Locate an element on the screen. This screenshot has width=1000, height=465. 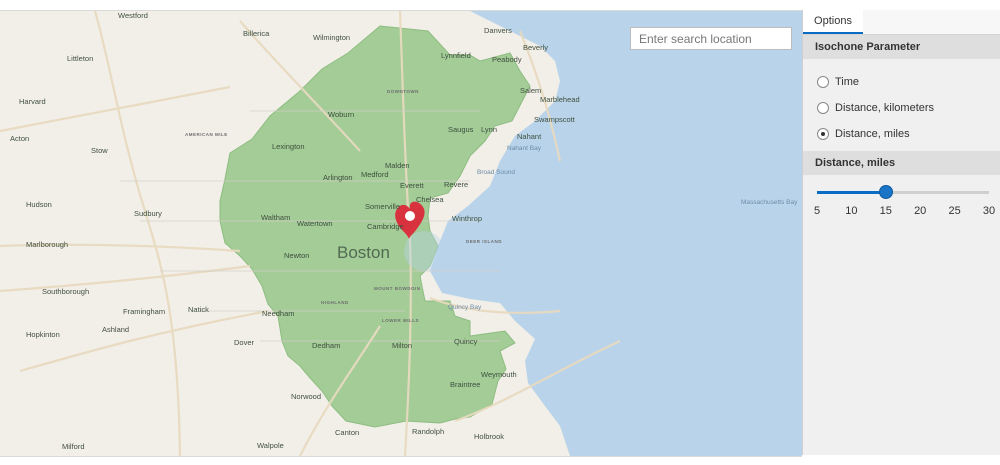
slider-tick: 10 is located at coordinates (851, 211).